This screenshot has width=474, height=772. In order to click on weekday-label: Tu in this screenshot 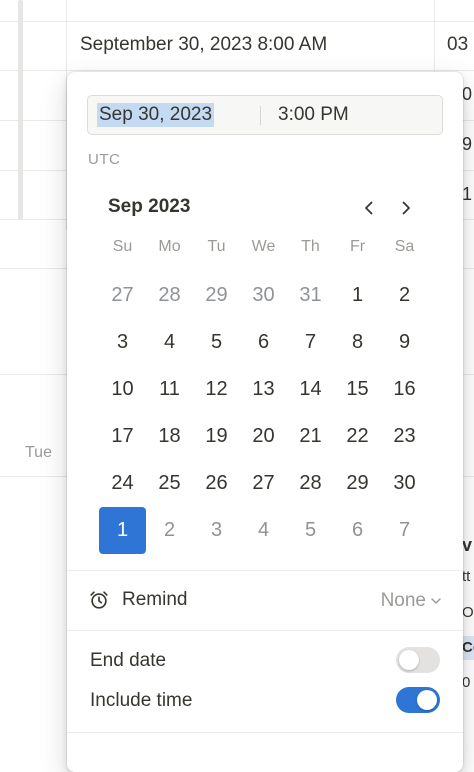, I will do `click(216, 246)`.